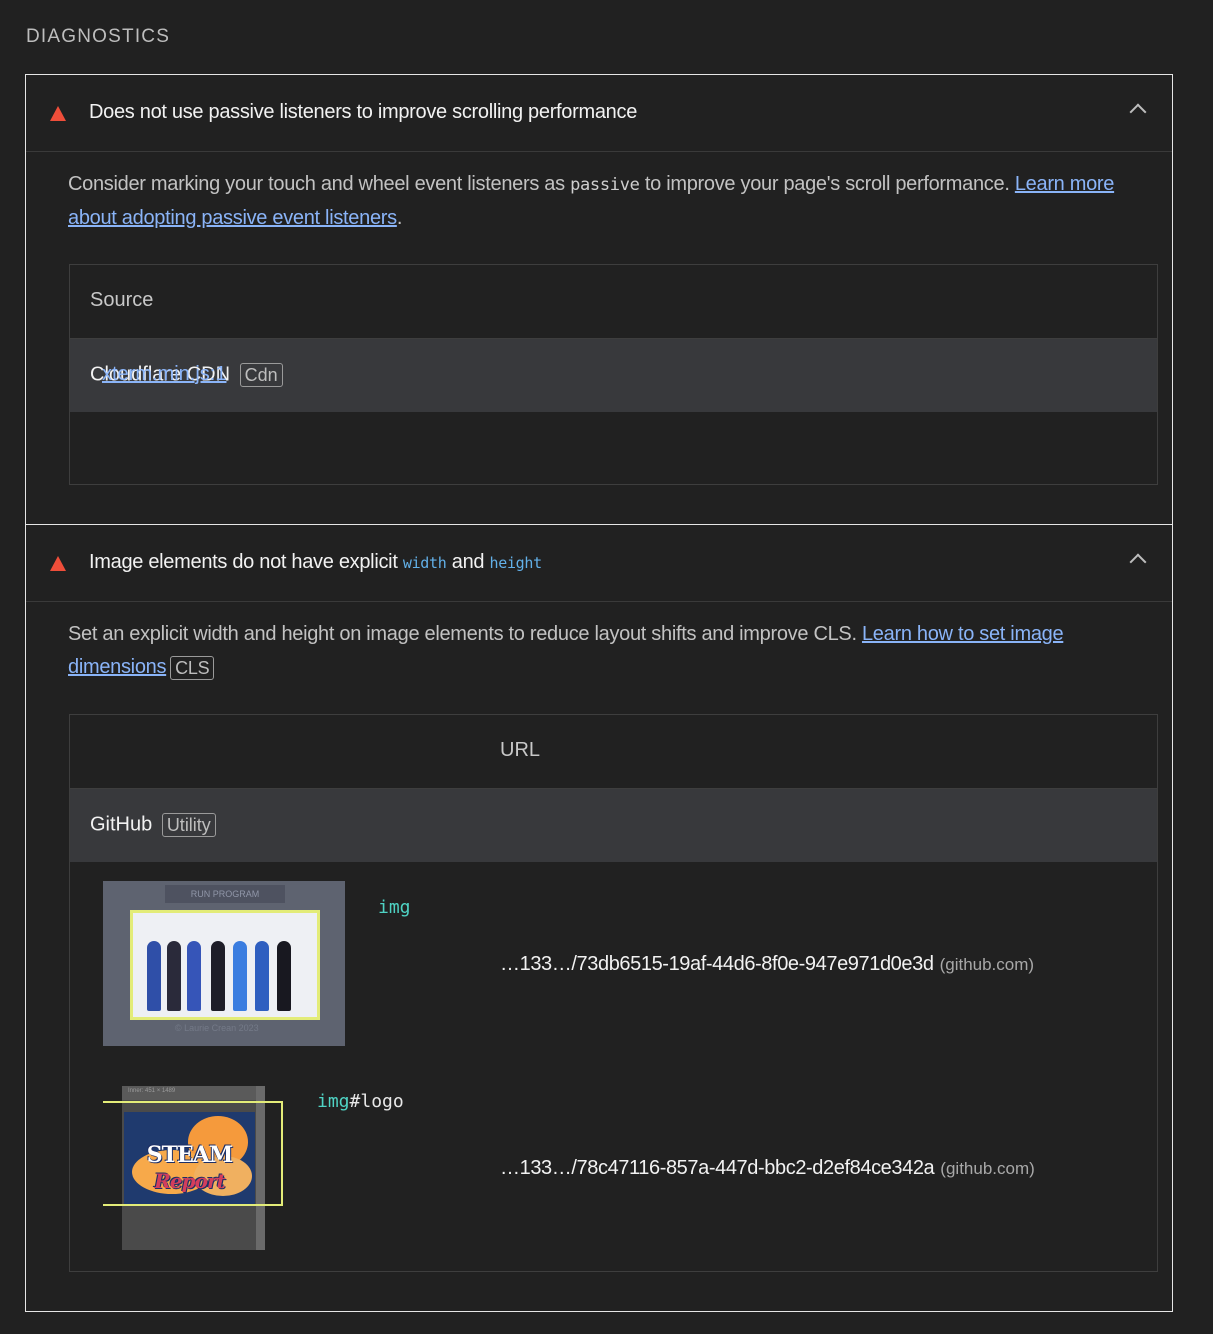 This screenshot has height=1334, width=1213. Describe the element at coordinates (613, 752) in the screenshot. I see `table-header: URL` at that location.